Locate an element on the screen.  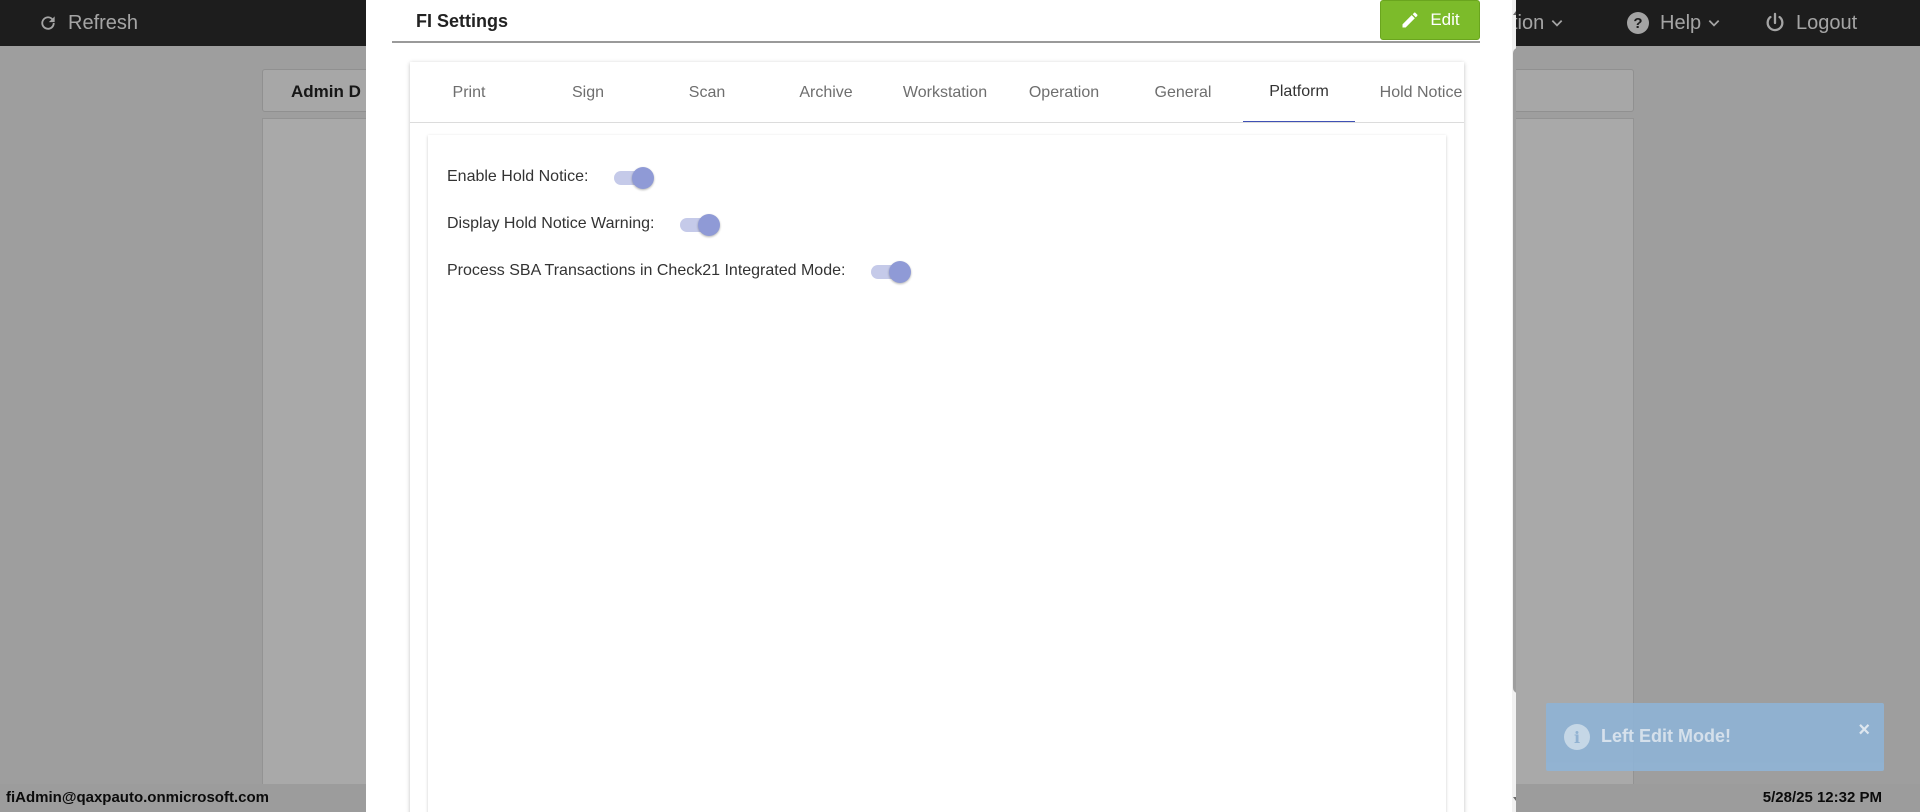
enable-hold-notice-toggle is located at coordinates (635, 177).